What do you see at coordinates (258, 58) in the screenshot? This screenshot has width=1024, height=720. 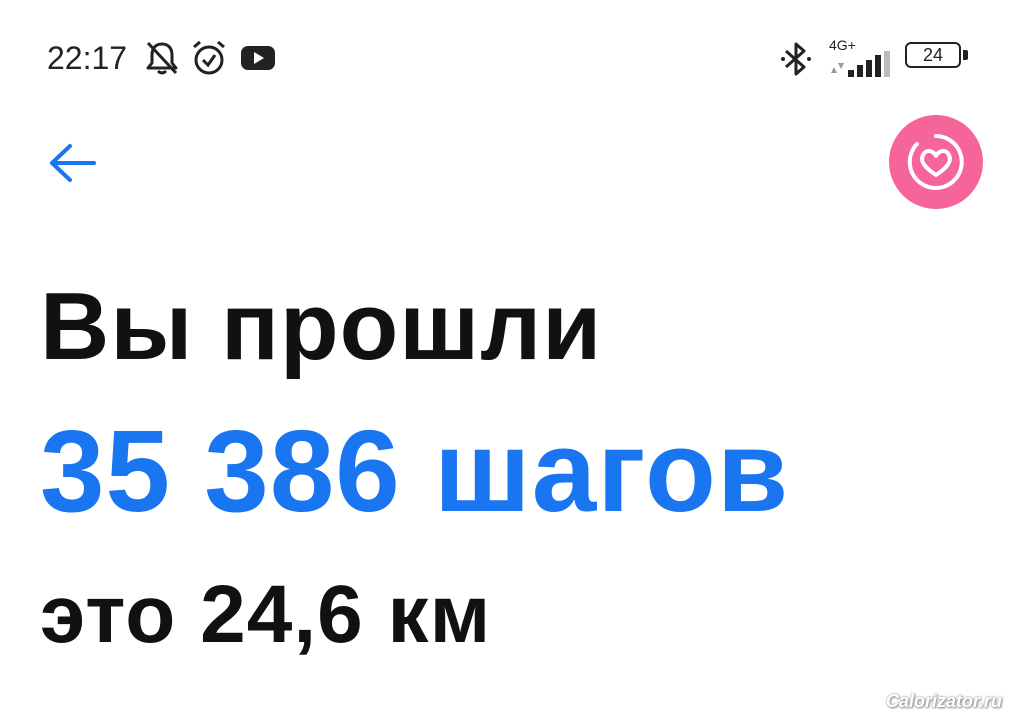 I see `youtube-icon` at bounding box center [258, 58].